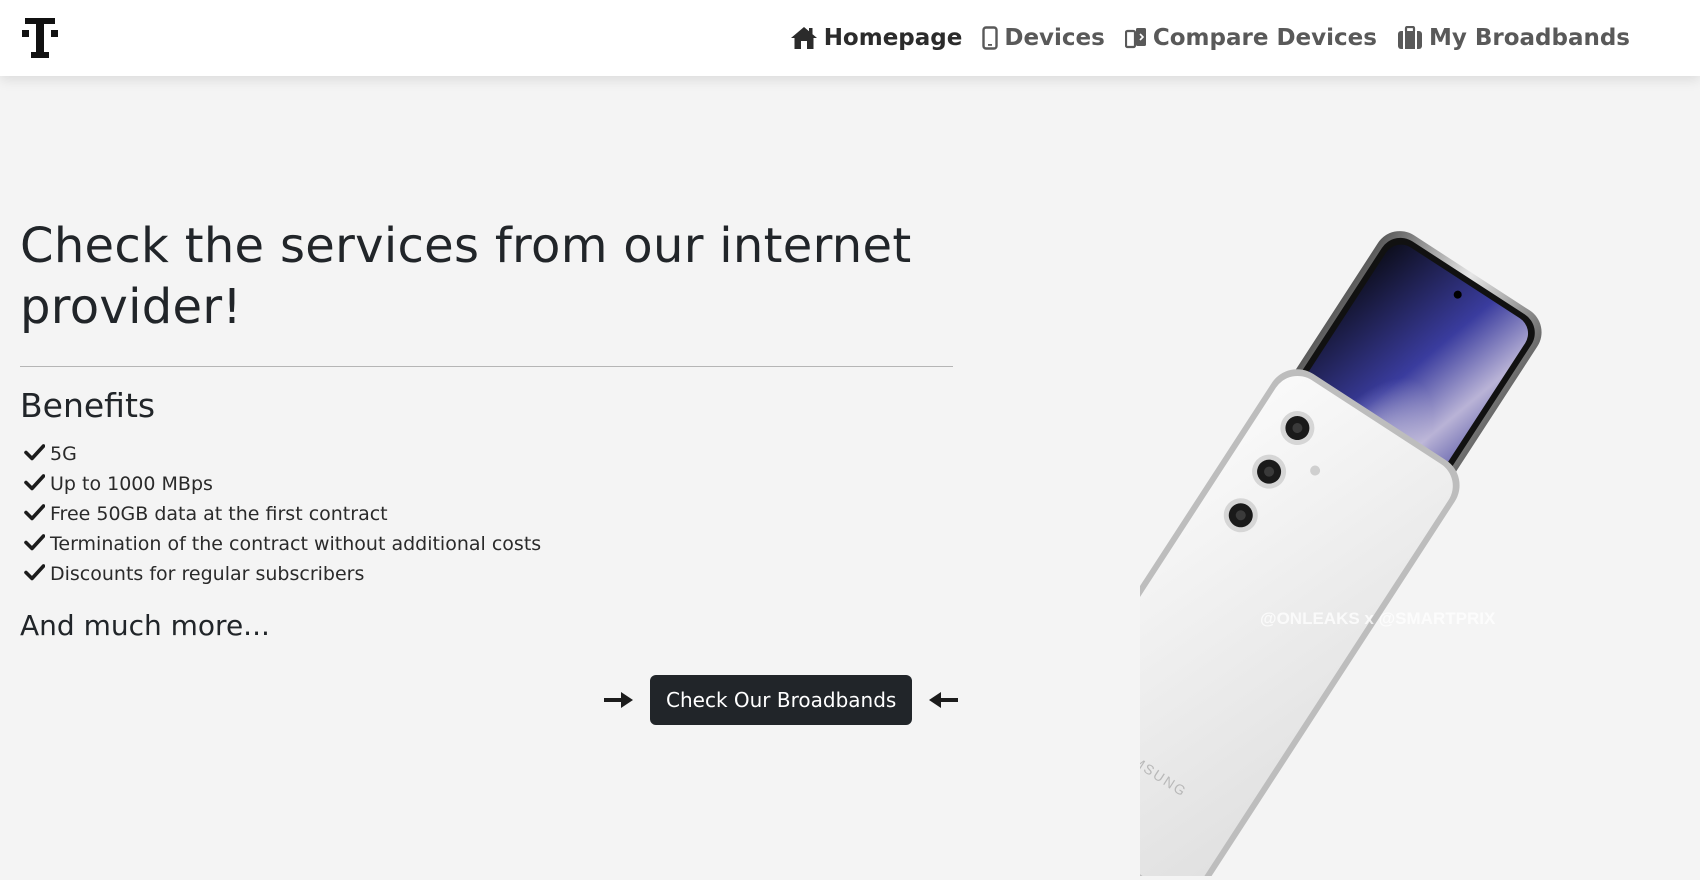 This screenshot has width=1700, height=880. I want to click on watermark-text: @ONLEAKS x @SMARTPRIX, so click(1378, 618).